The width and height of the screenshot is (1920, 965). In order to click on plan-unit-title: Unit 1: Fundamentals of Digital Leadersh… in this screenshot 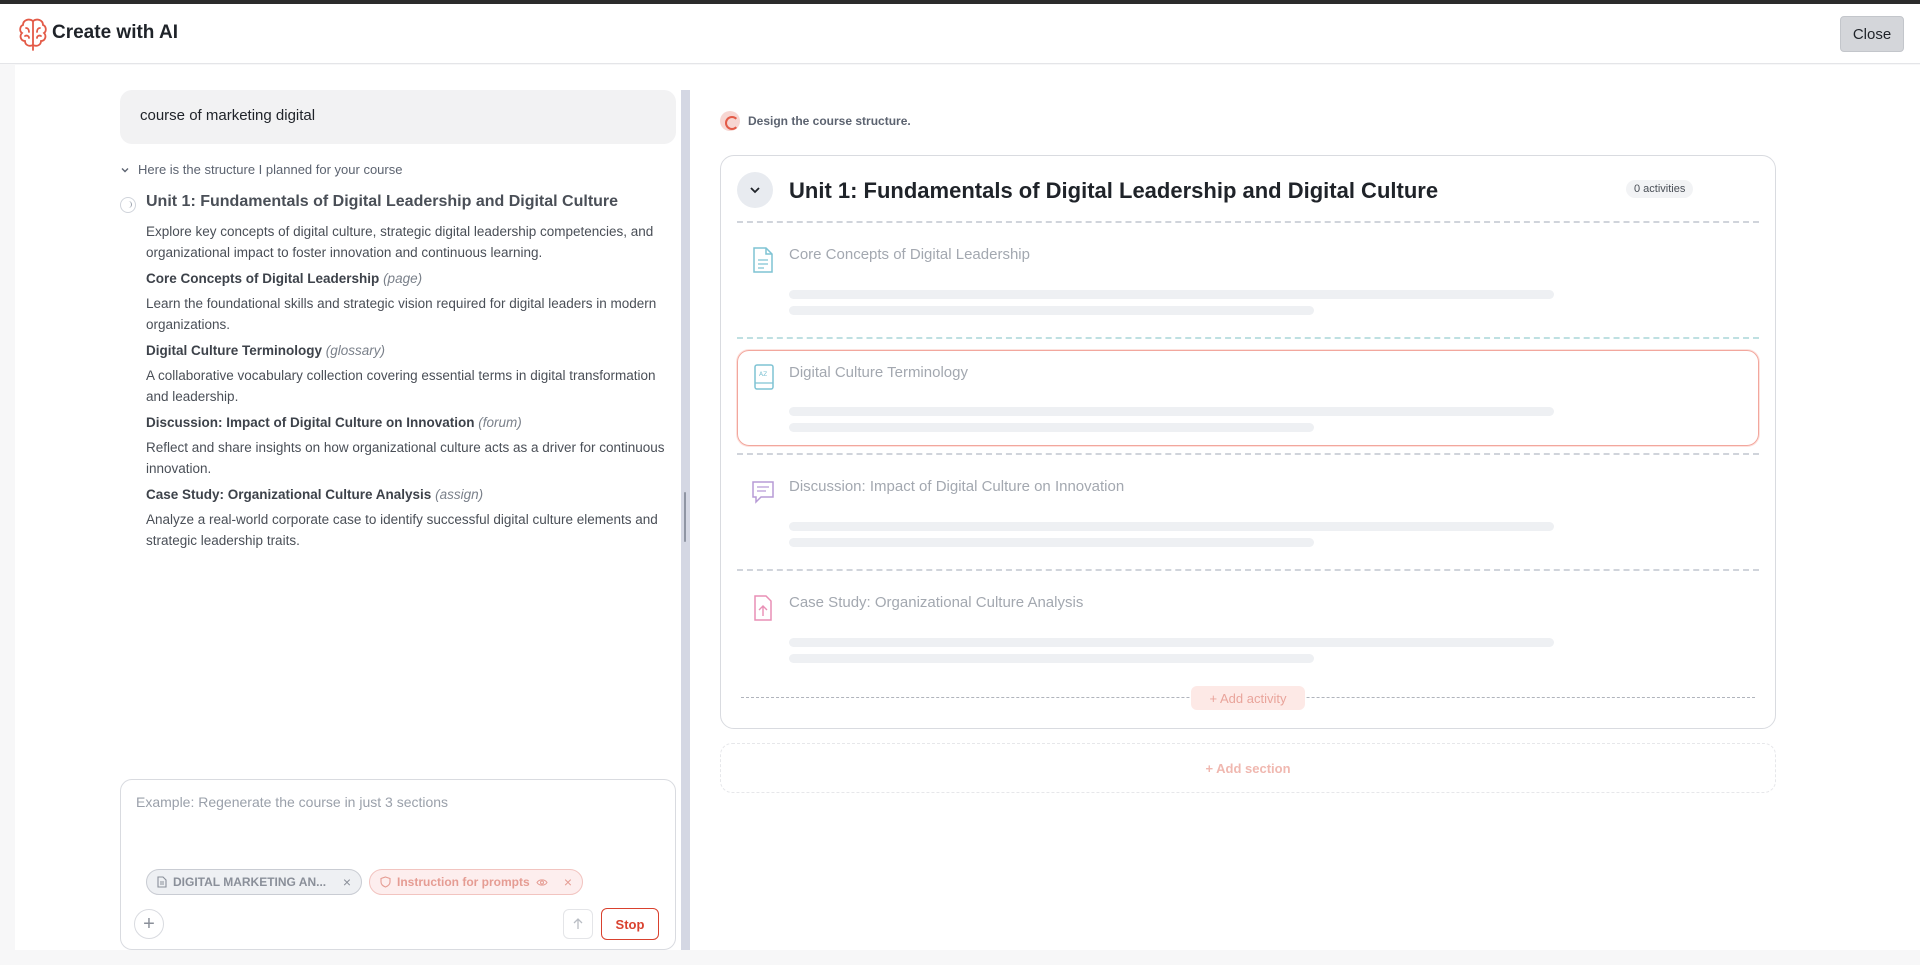, I will do `click(382, 201)`.